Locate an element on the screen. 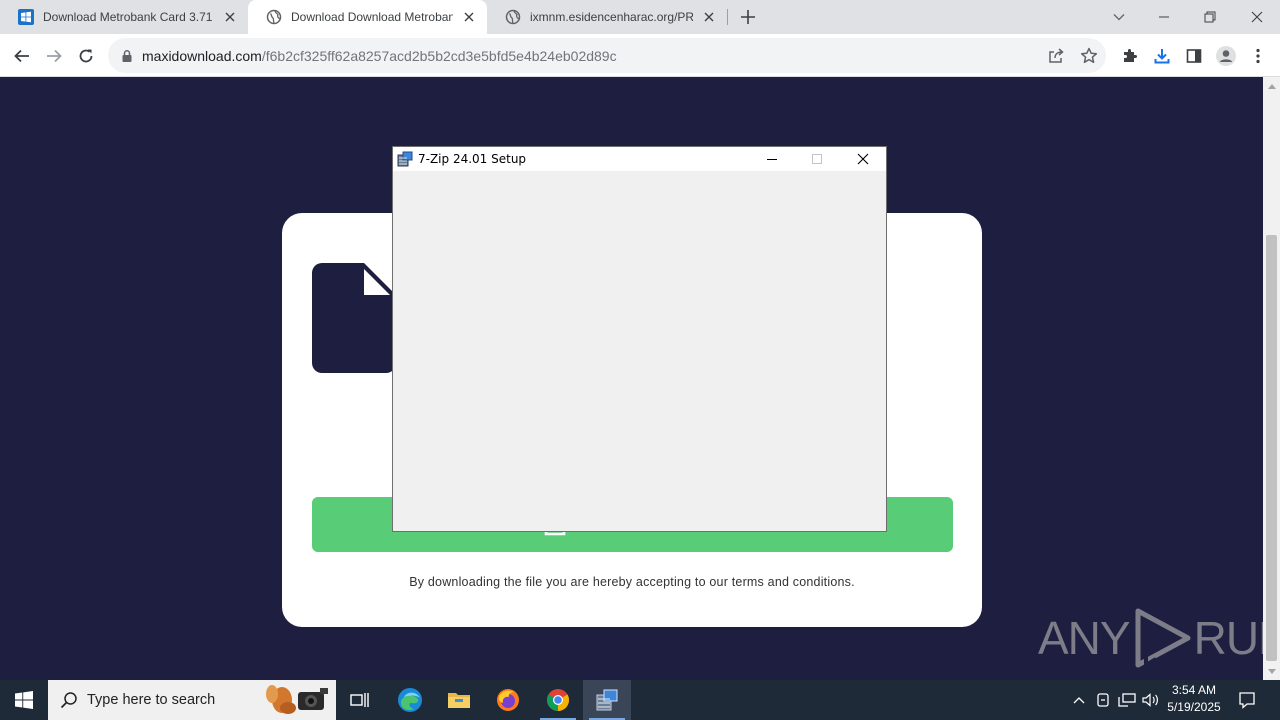 This screenshot has width=1280, height=720. taskbar-search-box: Type here to search is located at coordinates (192, 700).